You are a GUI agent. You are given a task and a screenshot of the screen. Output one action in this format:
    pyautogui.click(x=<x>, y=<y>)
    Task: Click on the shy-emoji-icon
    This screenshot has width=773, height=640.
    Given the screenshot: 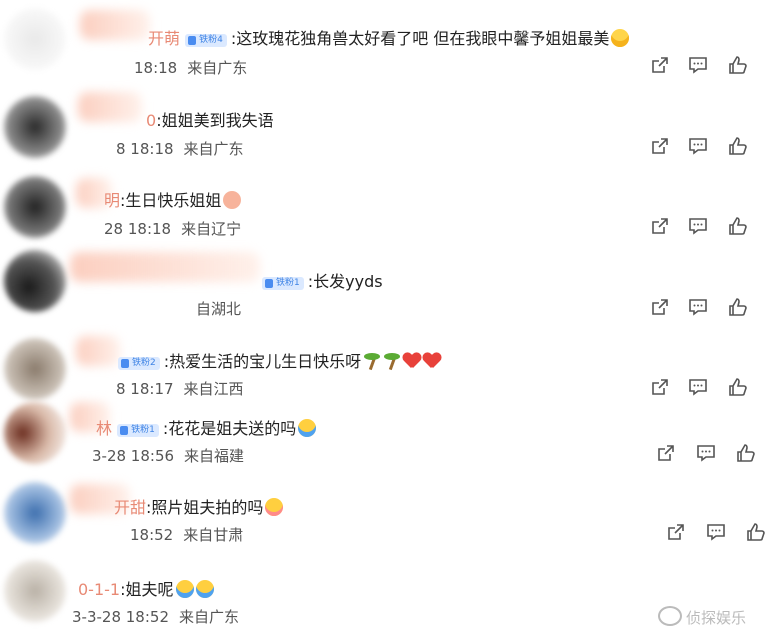 What is the action you would take?
    pyautogui.click(x=274, y=507)
    